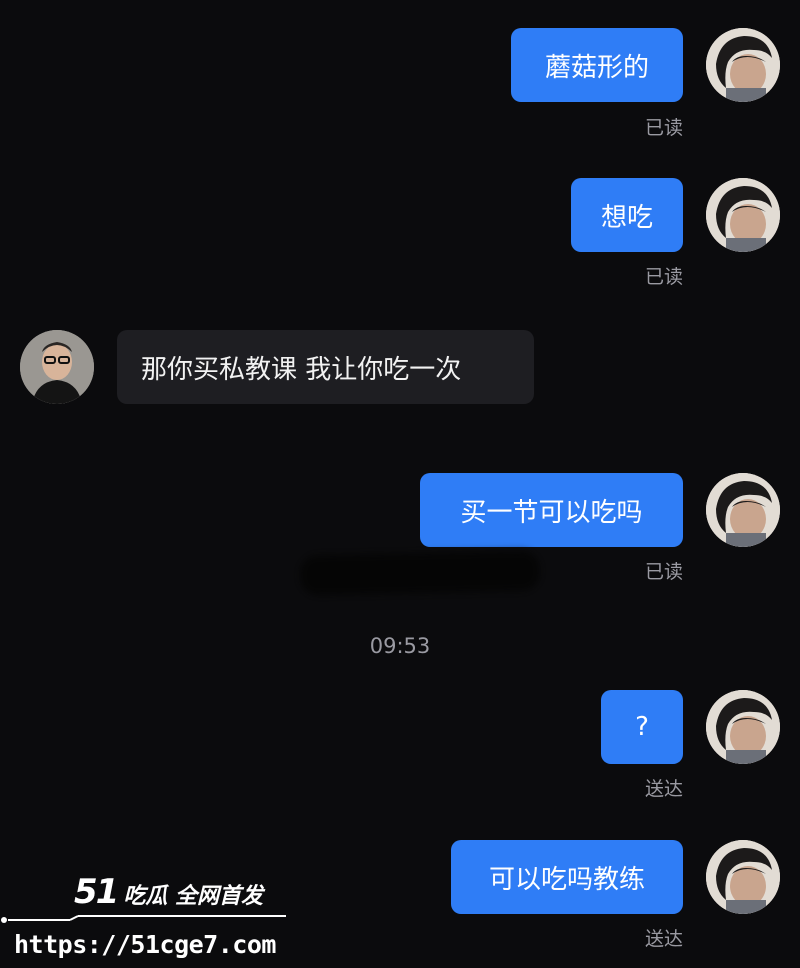 This screenshot has width=800, height=968. I want to click on watermark-brand: 51 吃瓜 全网首发, so click(168, 892).